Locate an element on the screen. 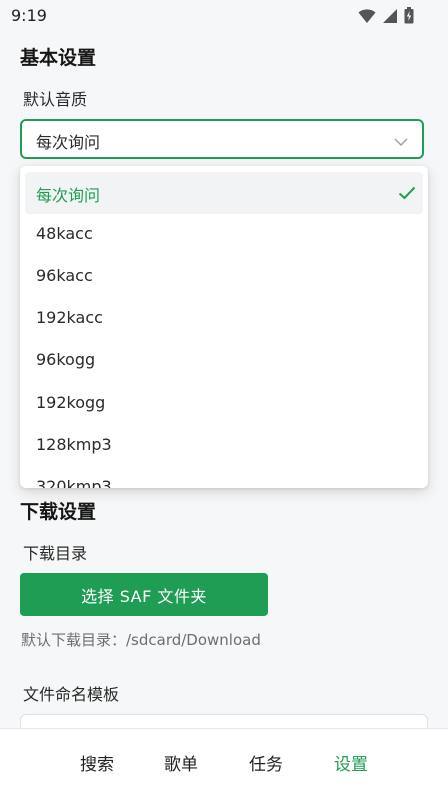 The height and width of the screenshot is (797, 448). quality-option-label: 96kogg is located at coordinates (66, 359).